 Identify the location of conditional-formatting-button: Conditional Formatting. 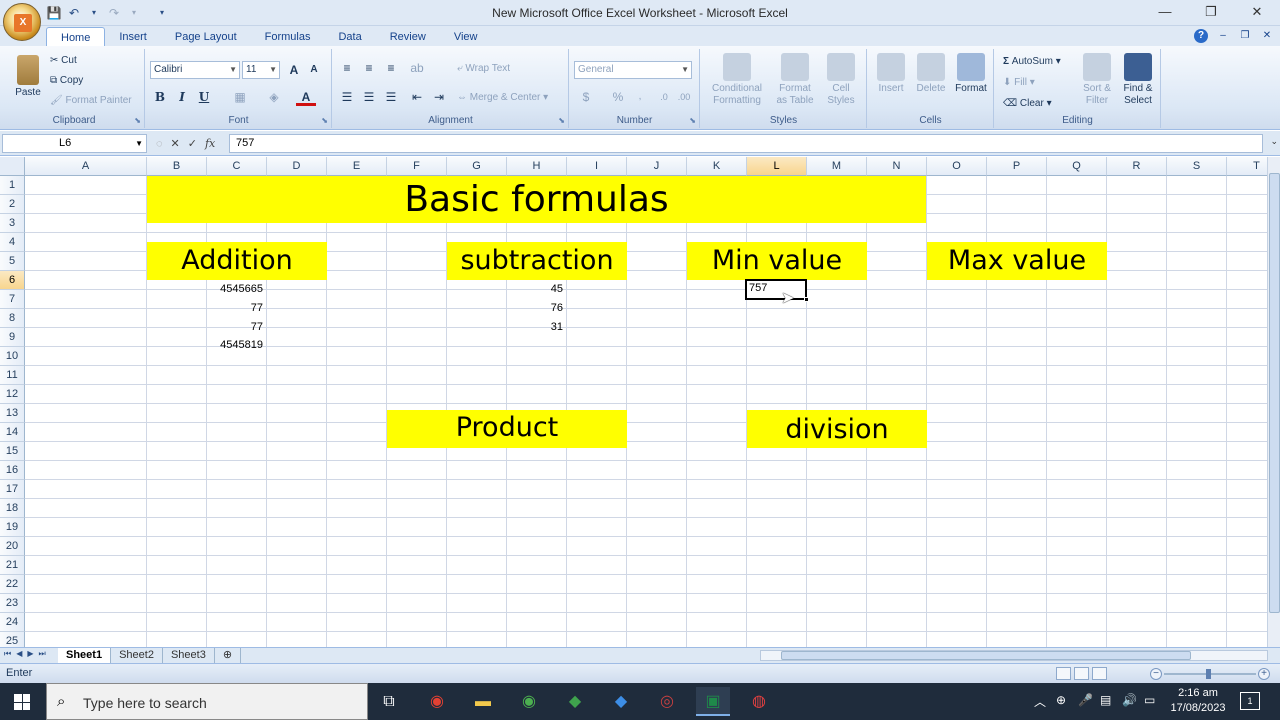
(737, 80).